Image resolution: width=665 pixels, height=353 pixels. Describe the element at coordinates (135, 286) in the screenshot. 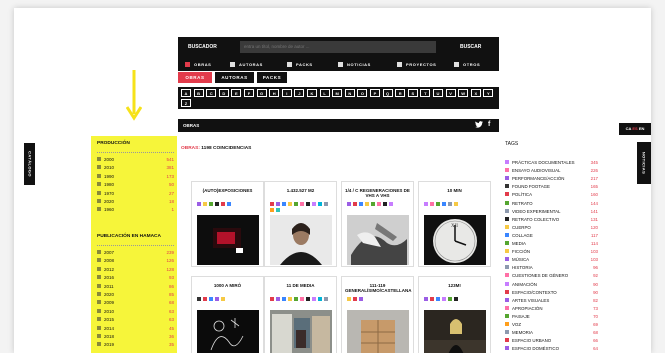

I see `publication-item-2011: 2011 86` at that location.